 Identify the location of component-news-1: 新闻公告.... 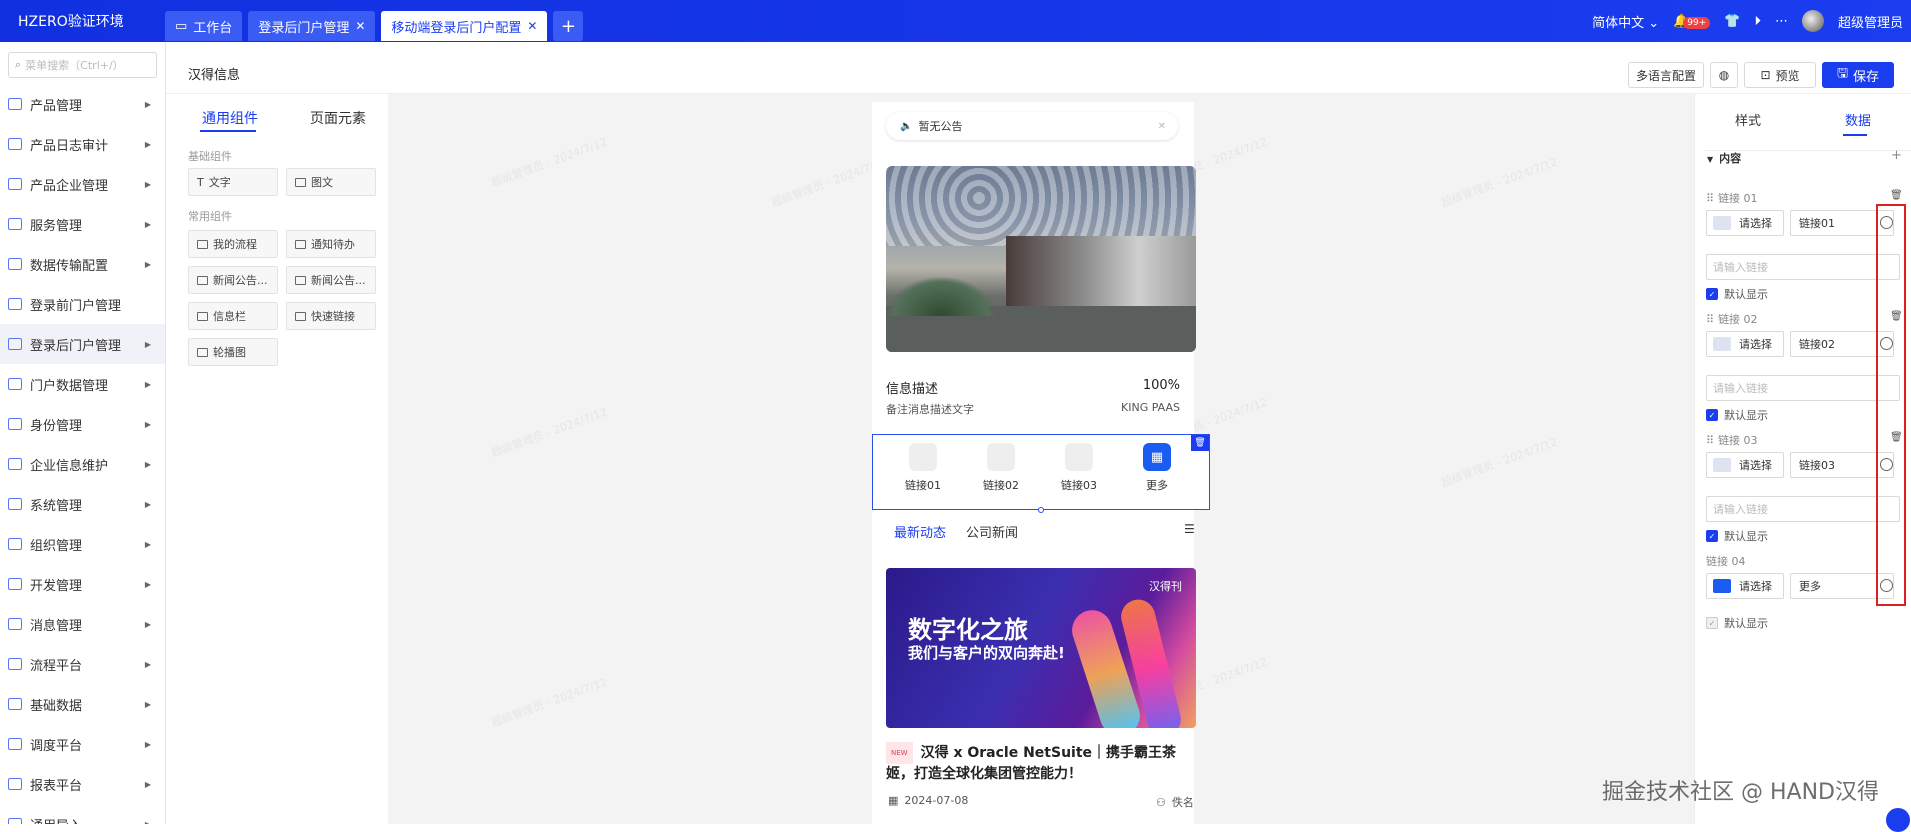
(233, 280).